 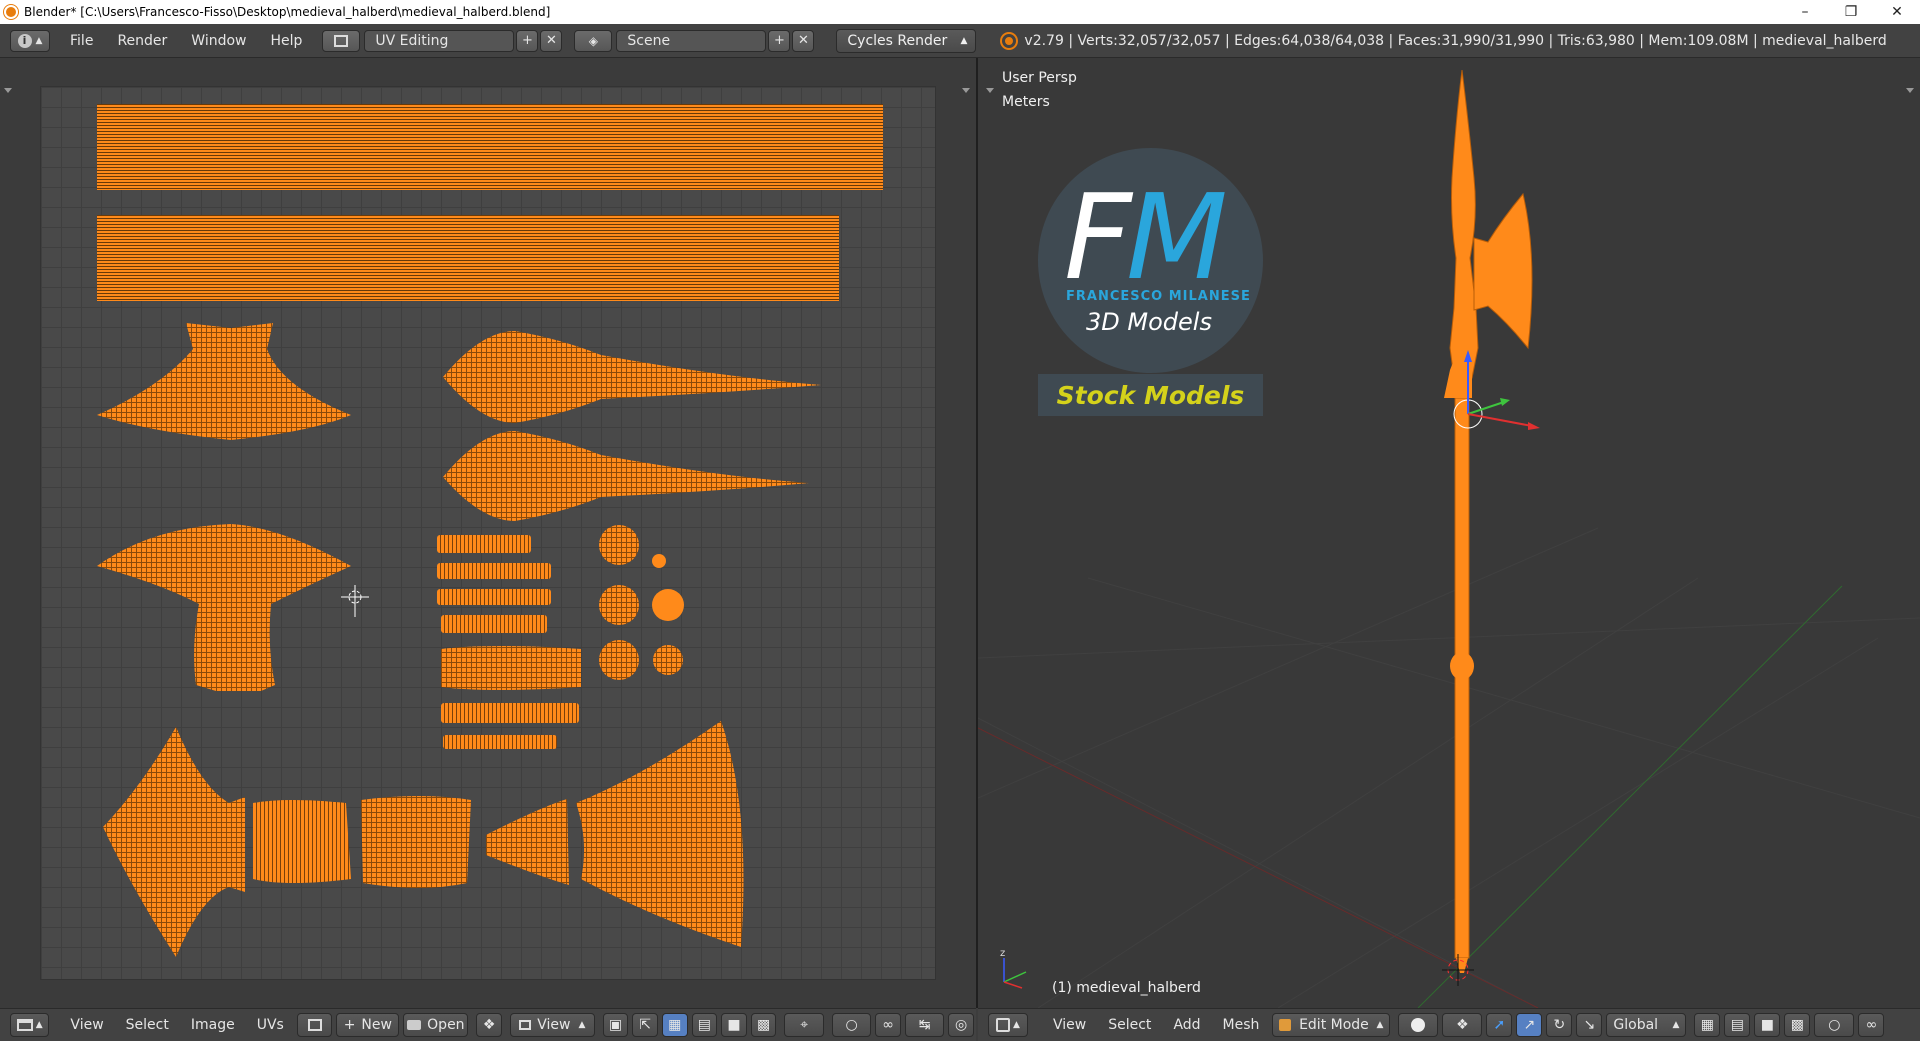 I want to click on axis-gizmo-icon: z, so click(x=1013, y=968).